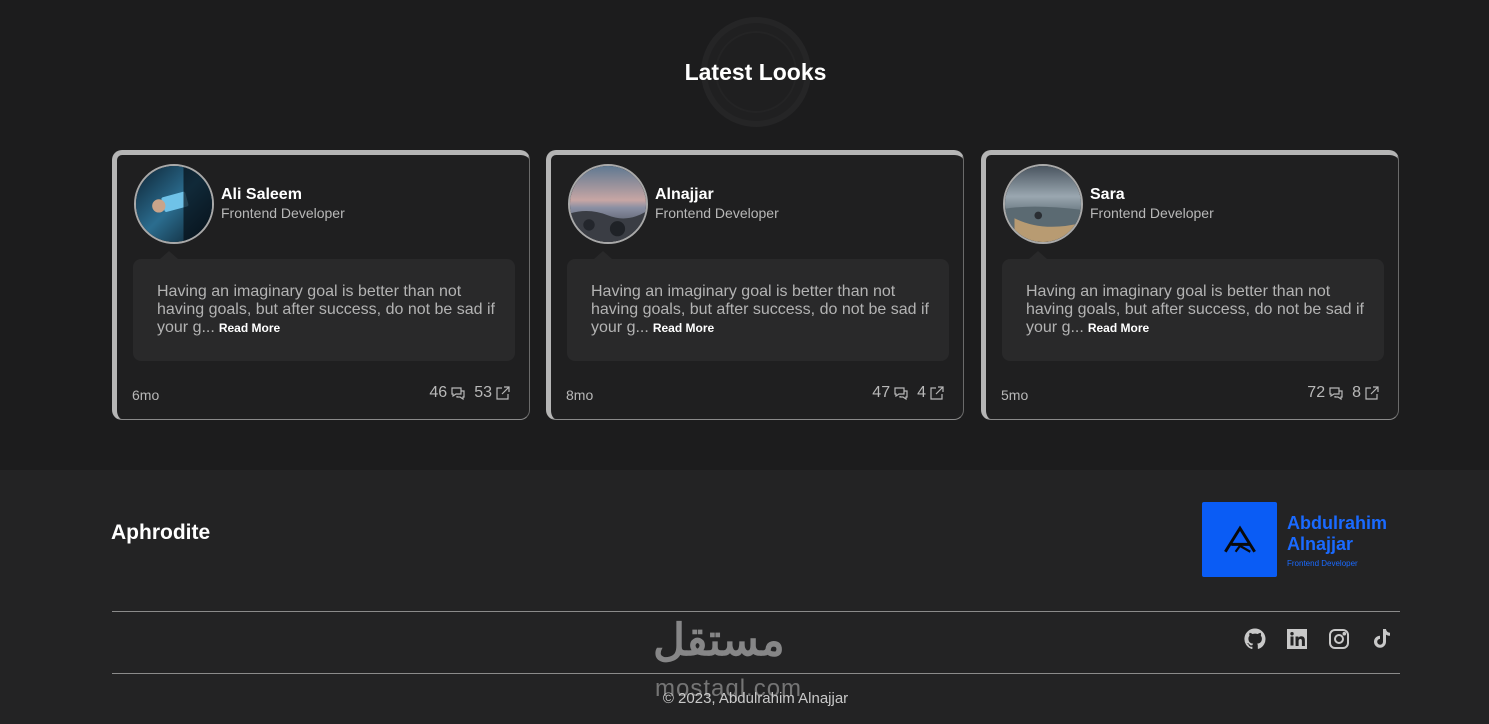  I want to click on logo-name: Abdulrahim Alnajjar, so click(1337, 533).